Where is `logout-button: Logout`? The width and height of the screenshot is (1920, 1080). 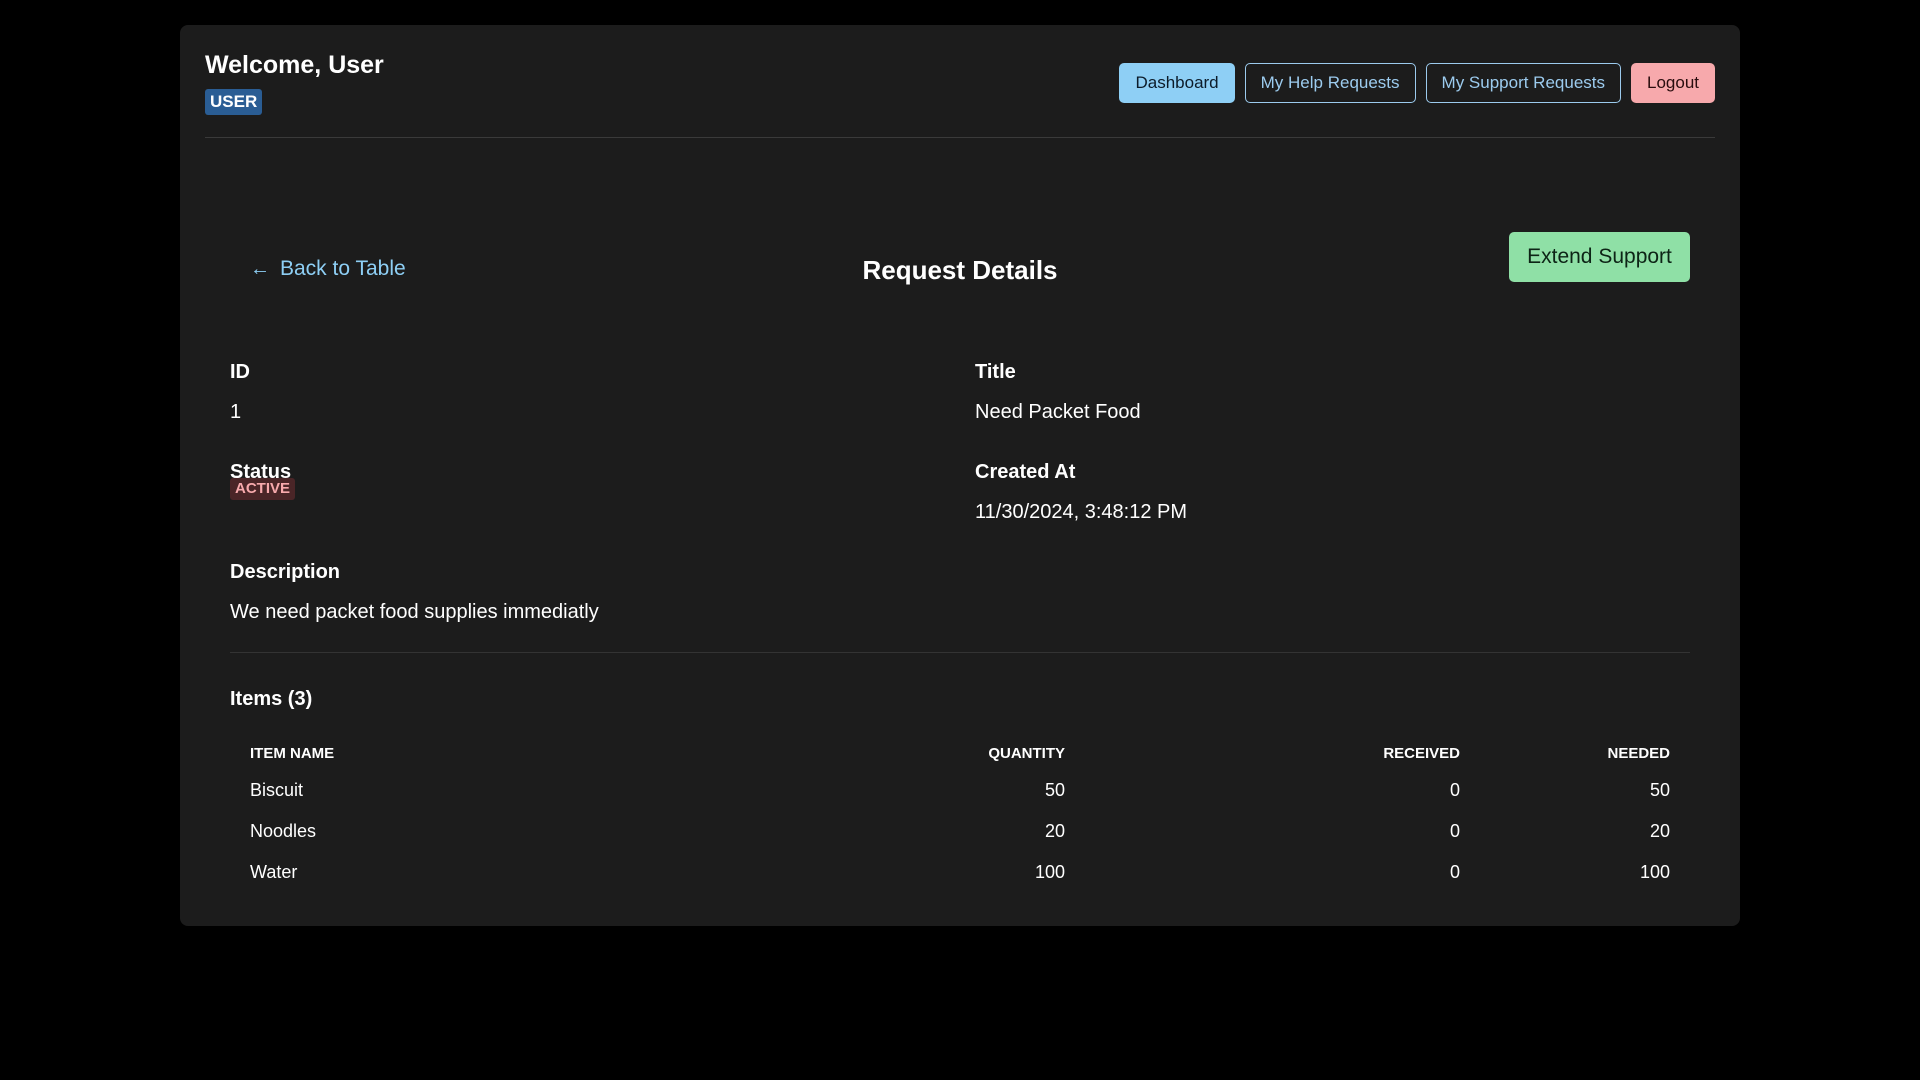
logout-button: Logout is located at coordinates (1673, 83).